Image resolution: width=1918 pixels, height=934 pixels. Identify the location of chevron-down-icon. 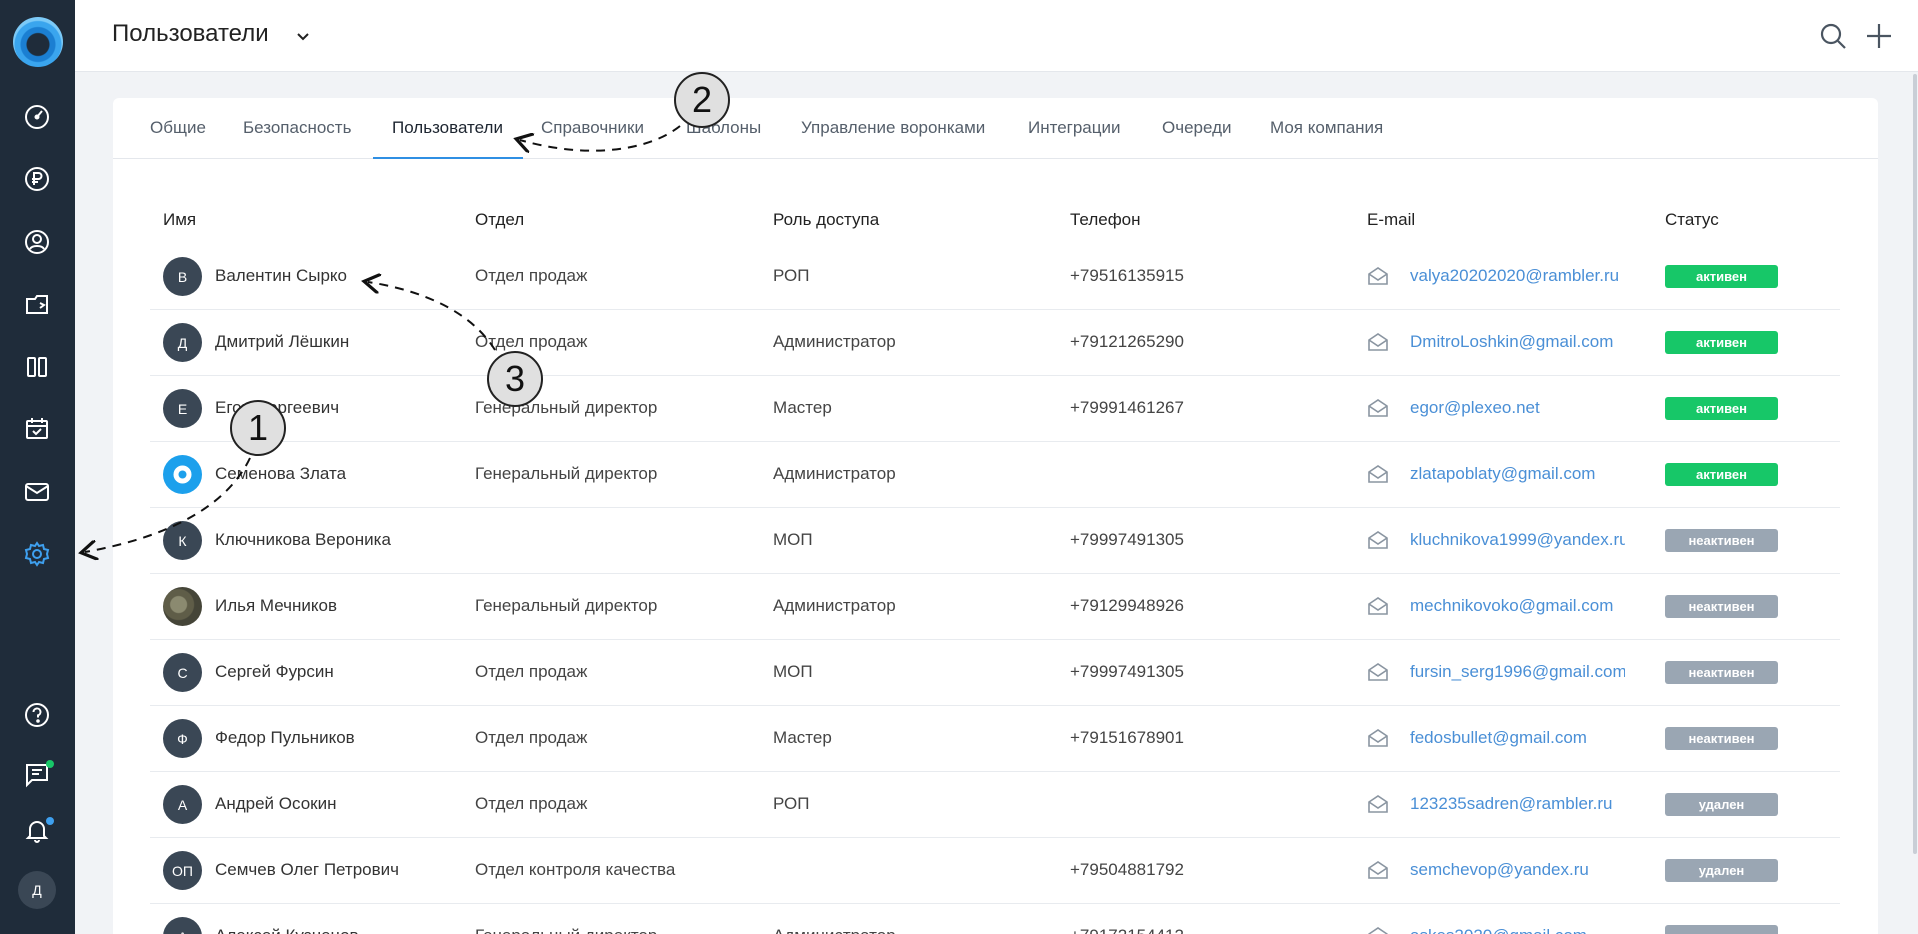
(303, 36).